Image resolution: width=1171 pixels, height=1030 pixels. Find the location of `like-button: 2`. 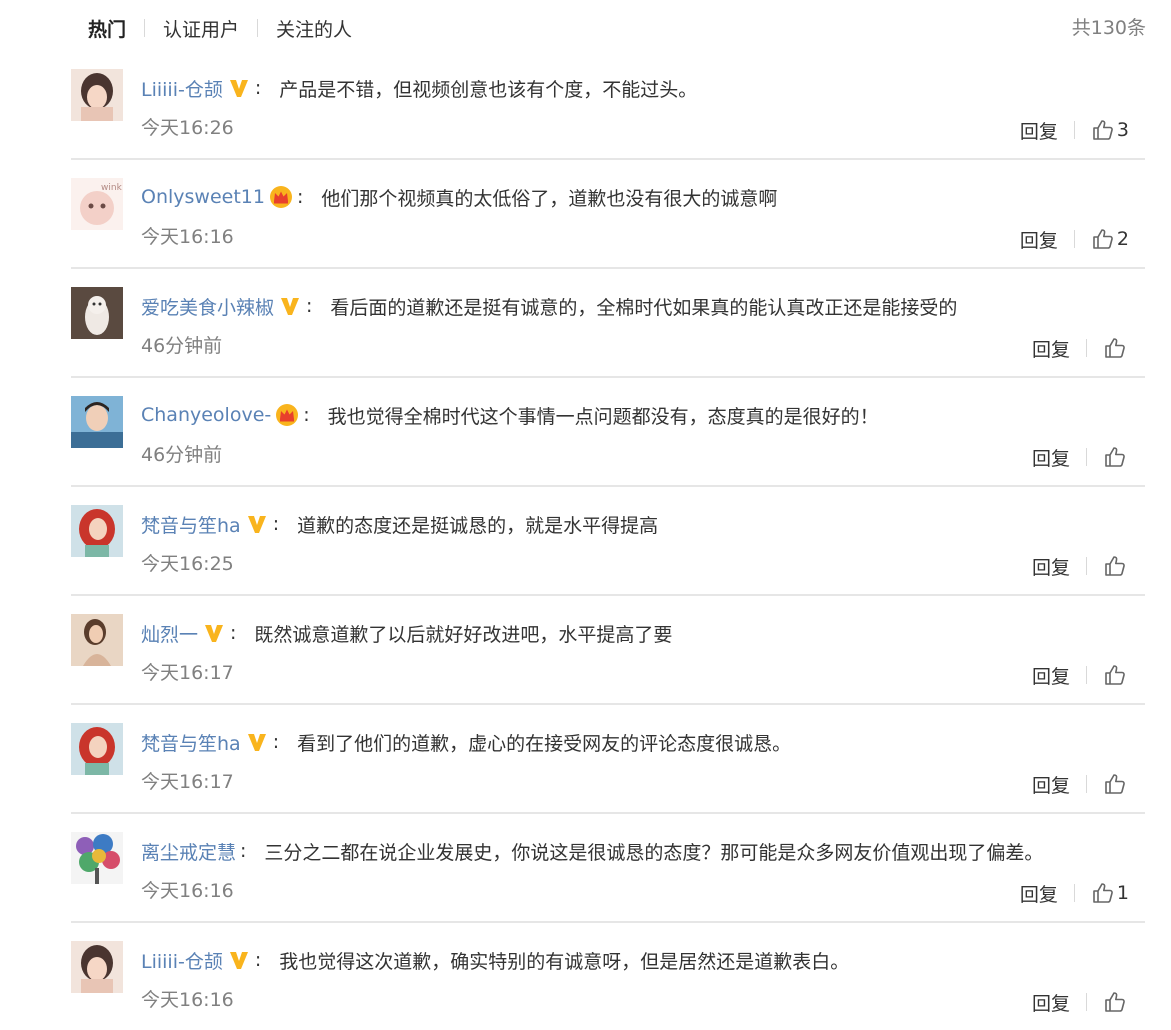

like-button: 2 is located at coordinates (1110, 239).